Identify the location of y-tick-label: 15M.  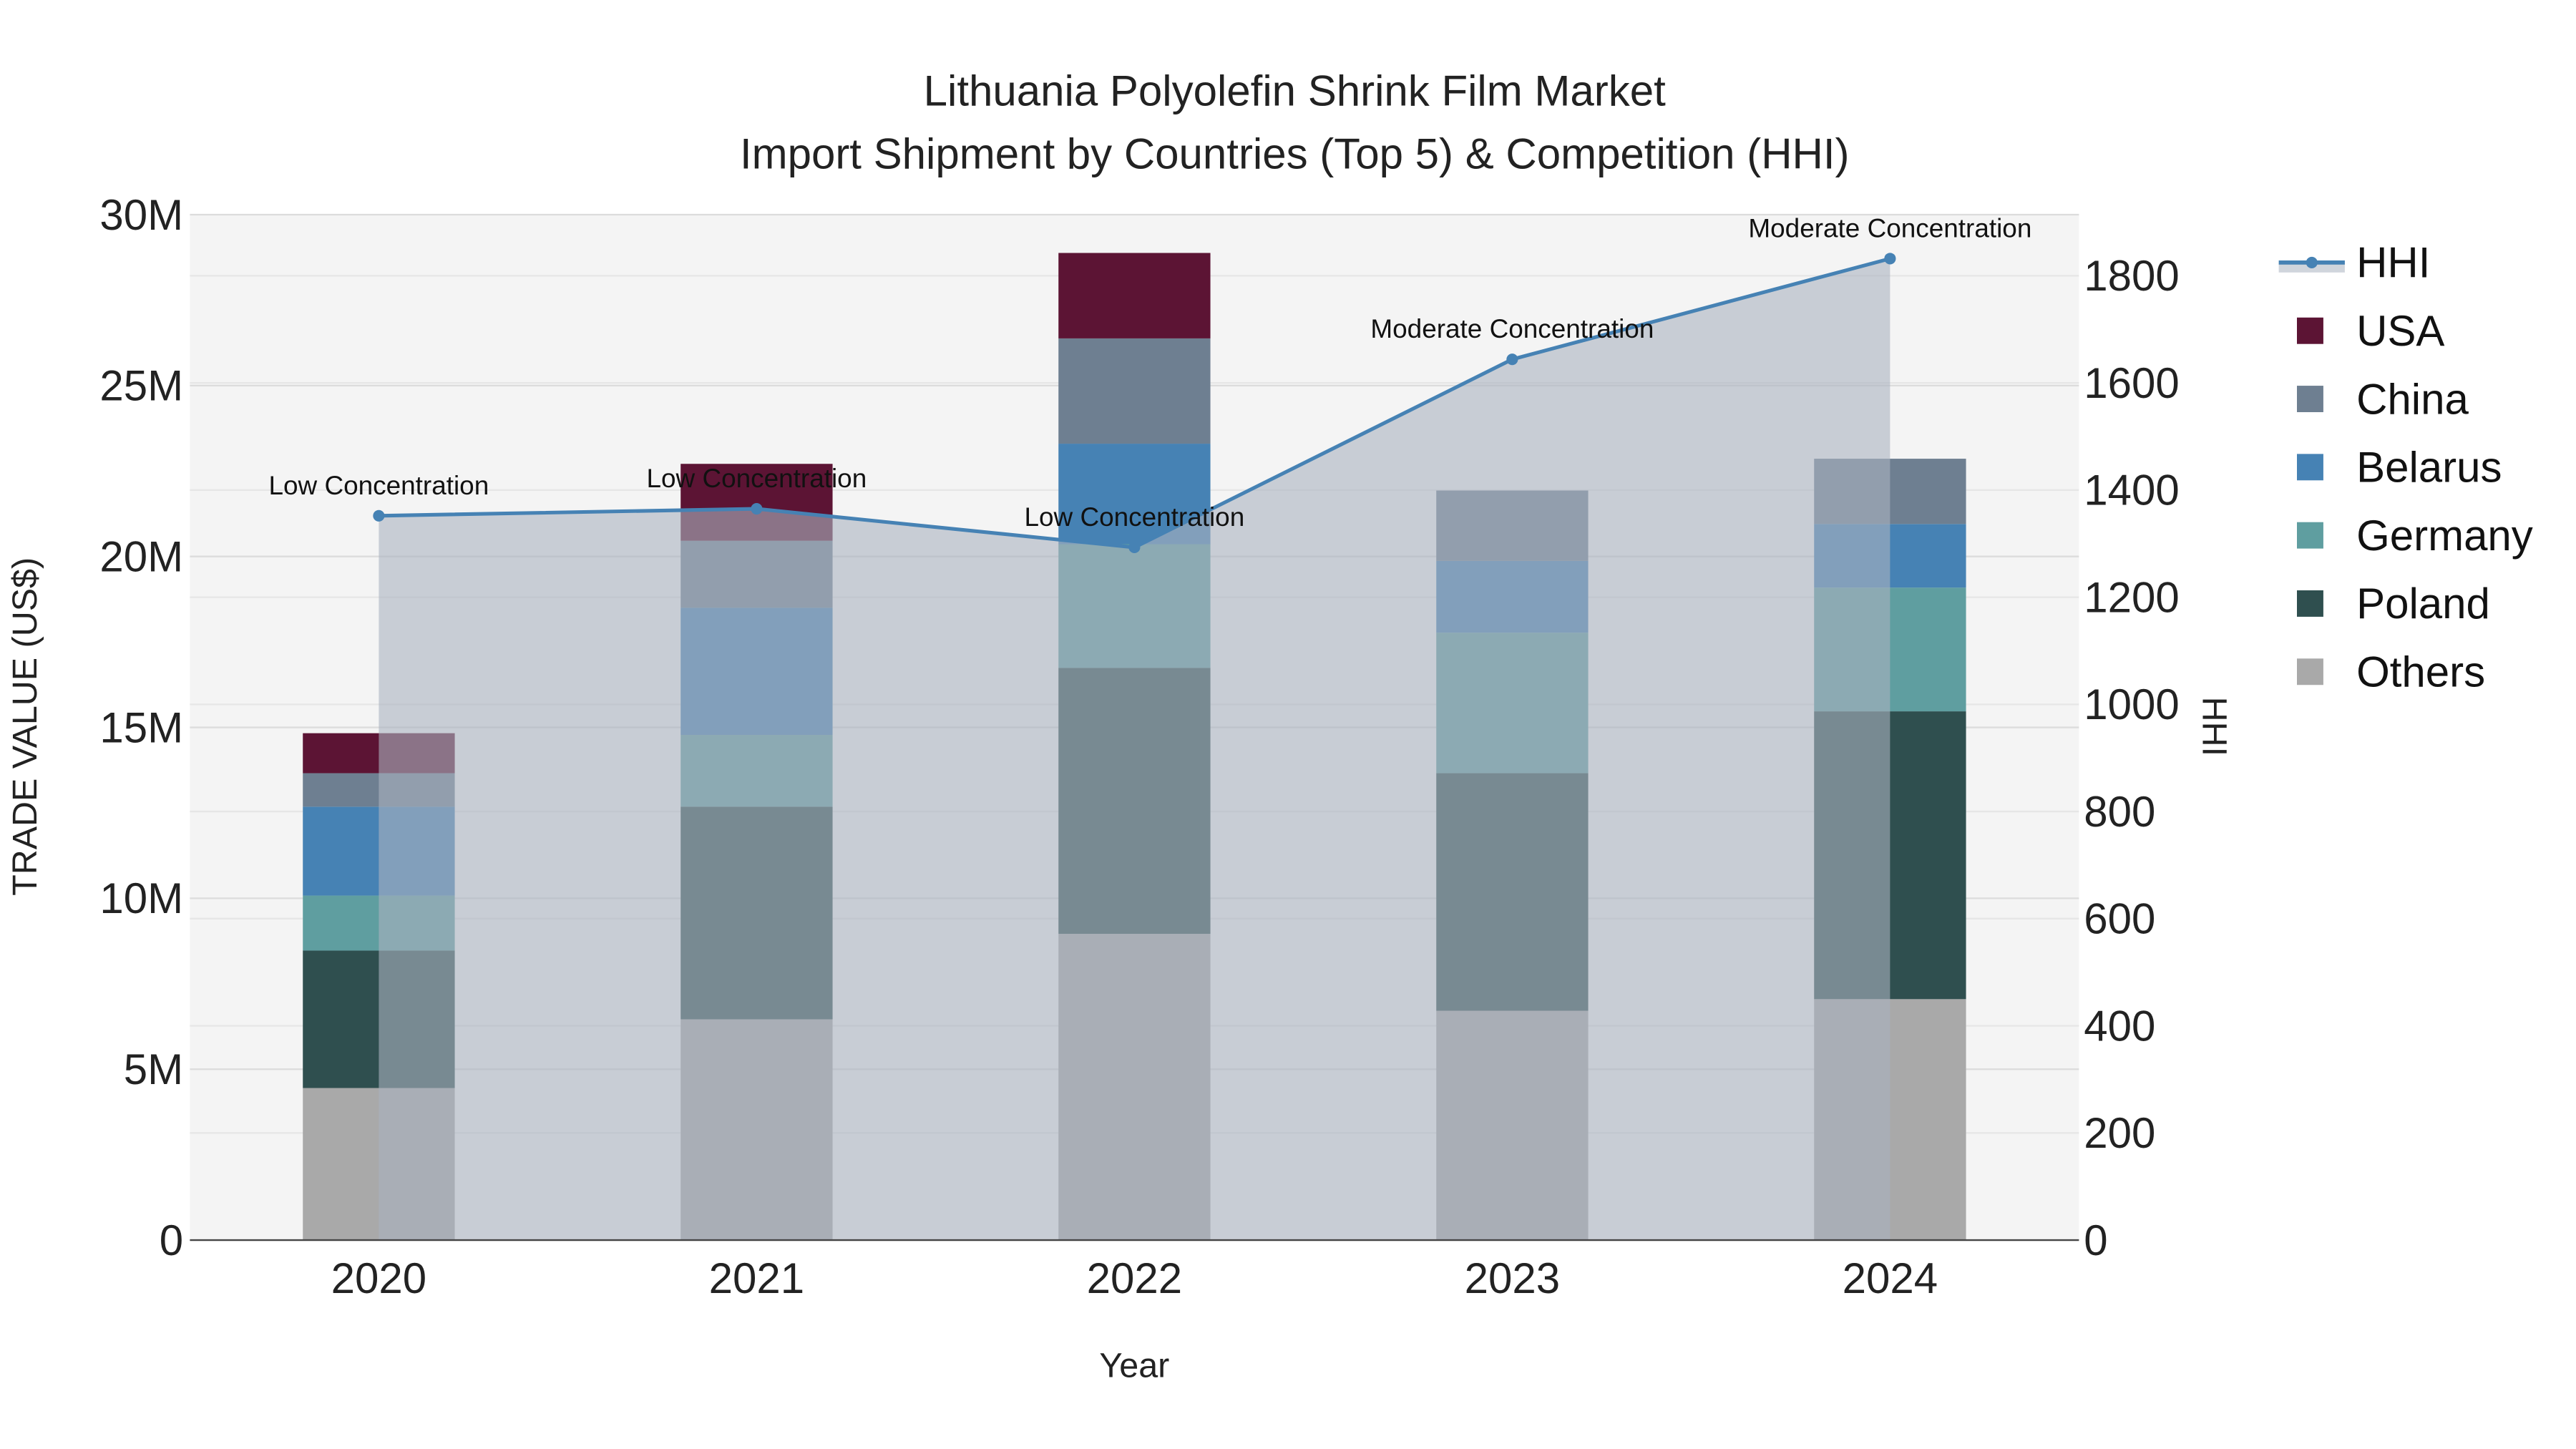
(141, 727).